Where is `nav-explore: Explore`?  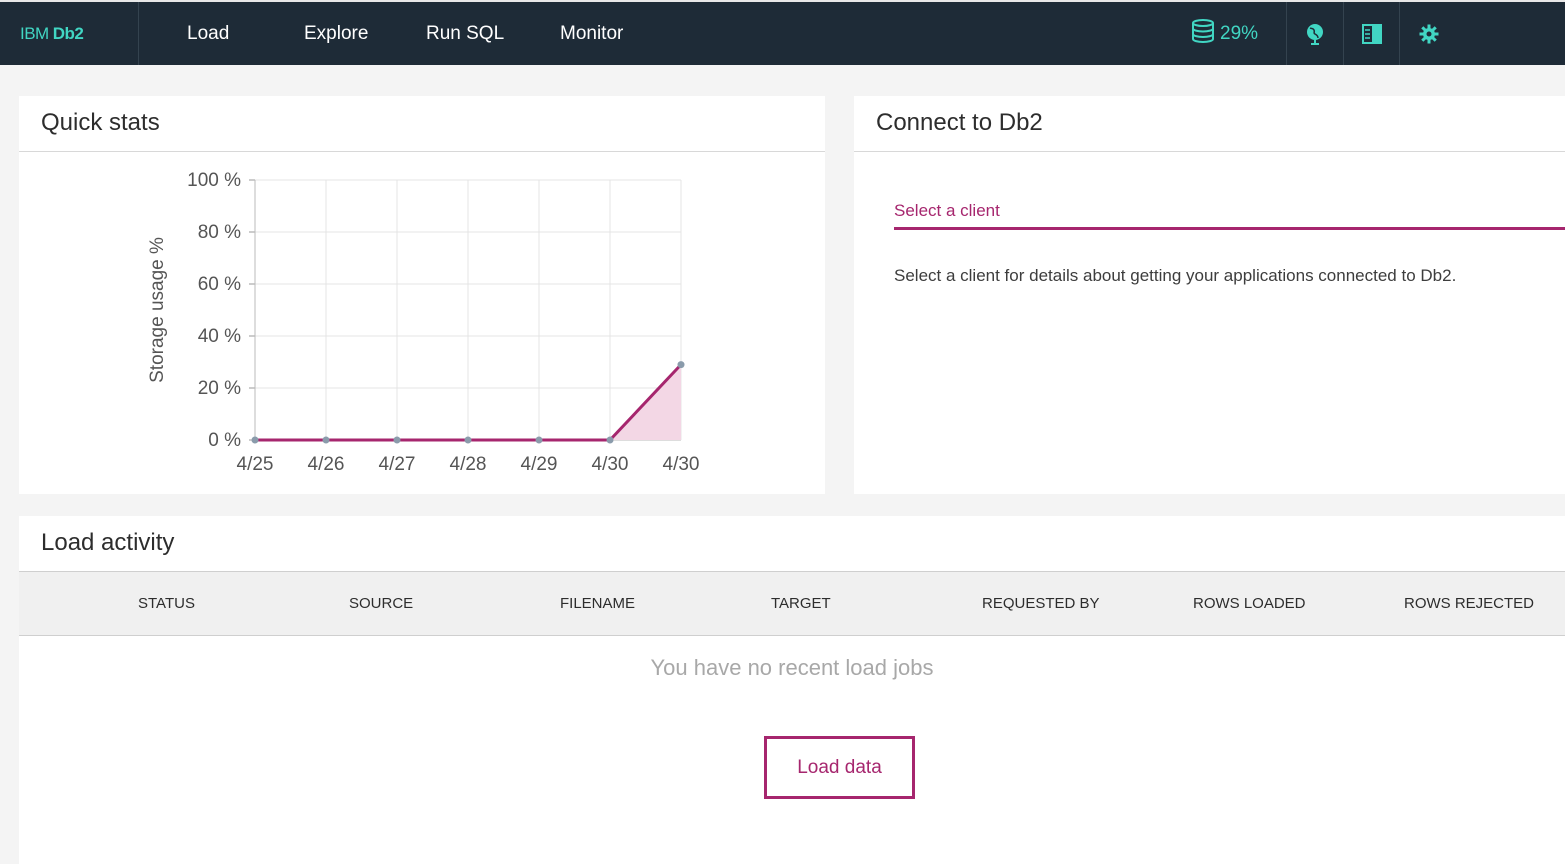 nav-explore: Explore is located at coordinates (336, 33).